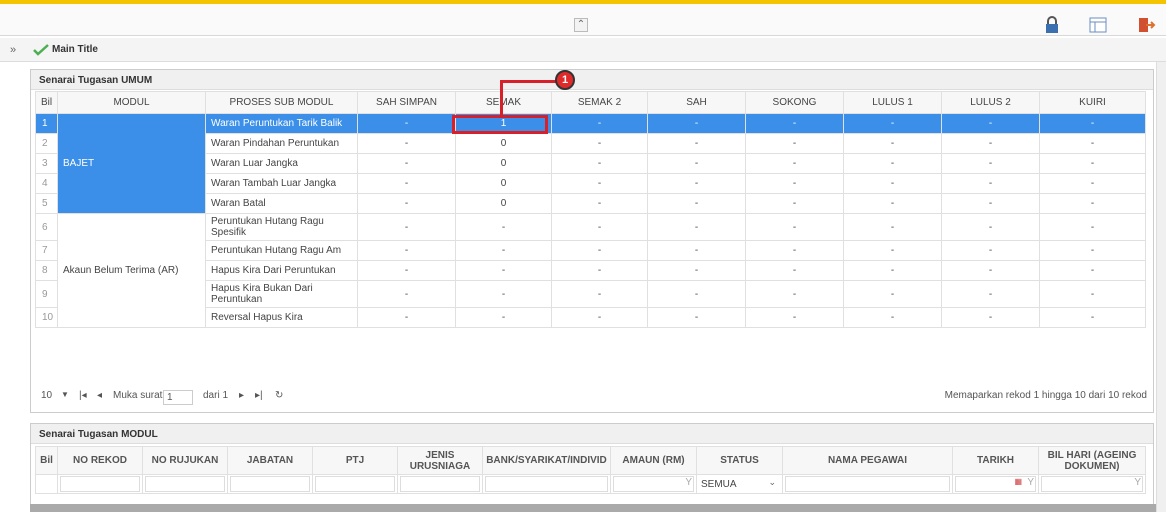  What do you see at coordinates (867, 460) in the screenshot?
I see `col-header: NAMA PEGAWAI` at bounding box center [867, 460].